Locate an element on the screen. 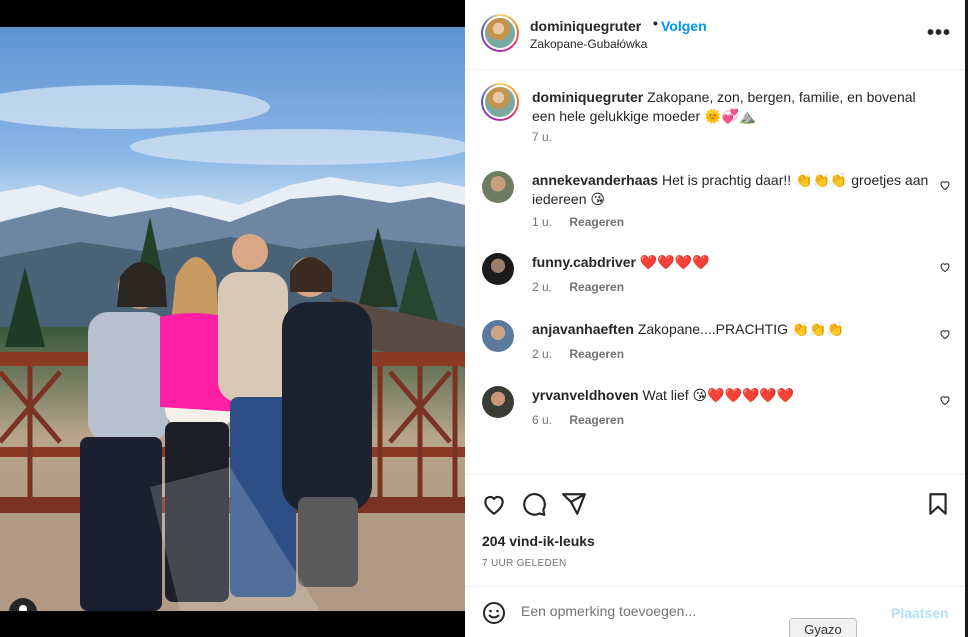 This screenshot has width=968, height=637. caption-username: dominiquegruter is located at coordinates (587, 97).